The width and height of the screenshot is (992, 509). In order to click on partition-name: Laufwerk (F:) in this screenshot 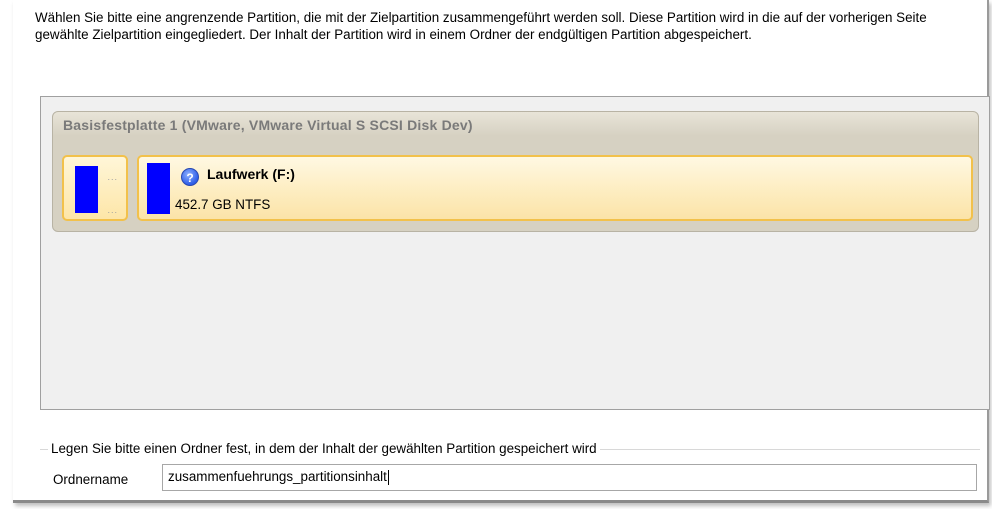, I will do `click(251, 174)`.